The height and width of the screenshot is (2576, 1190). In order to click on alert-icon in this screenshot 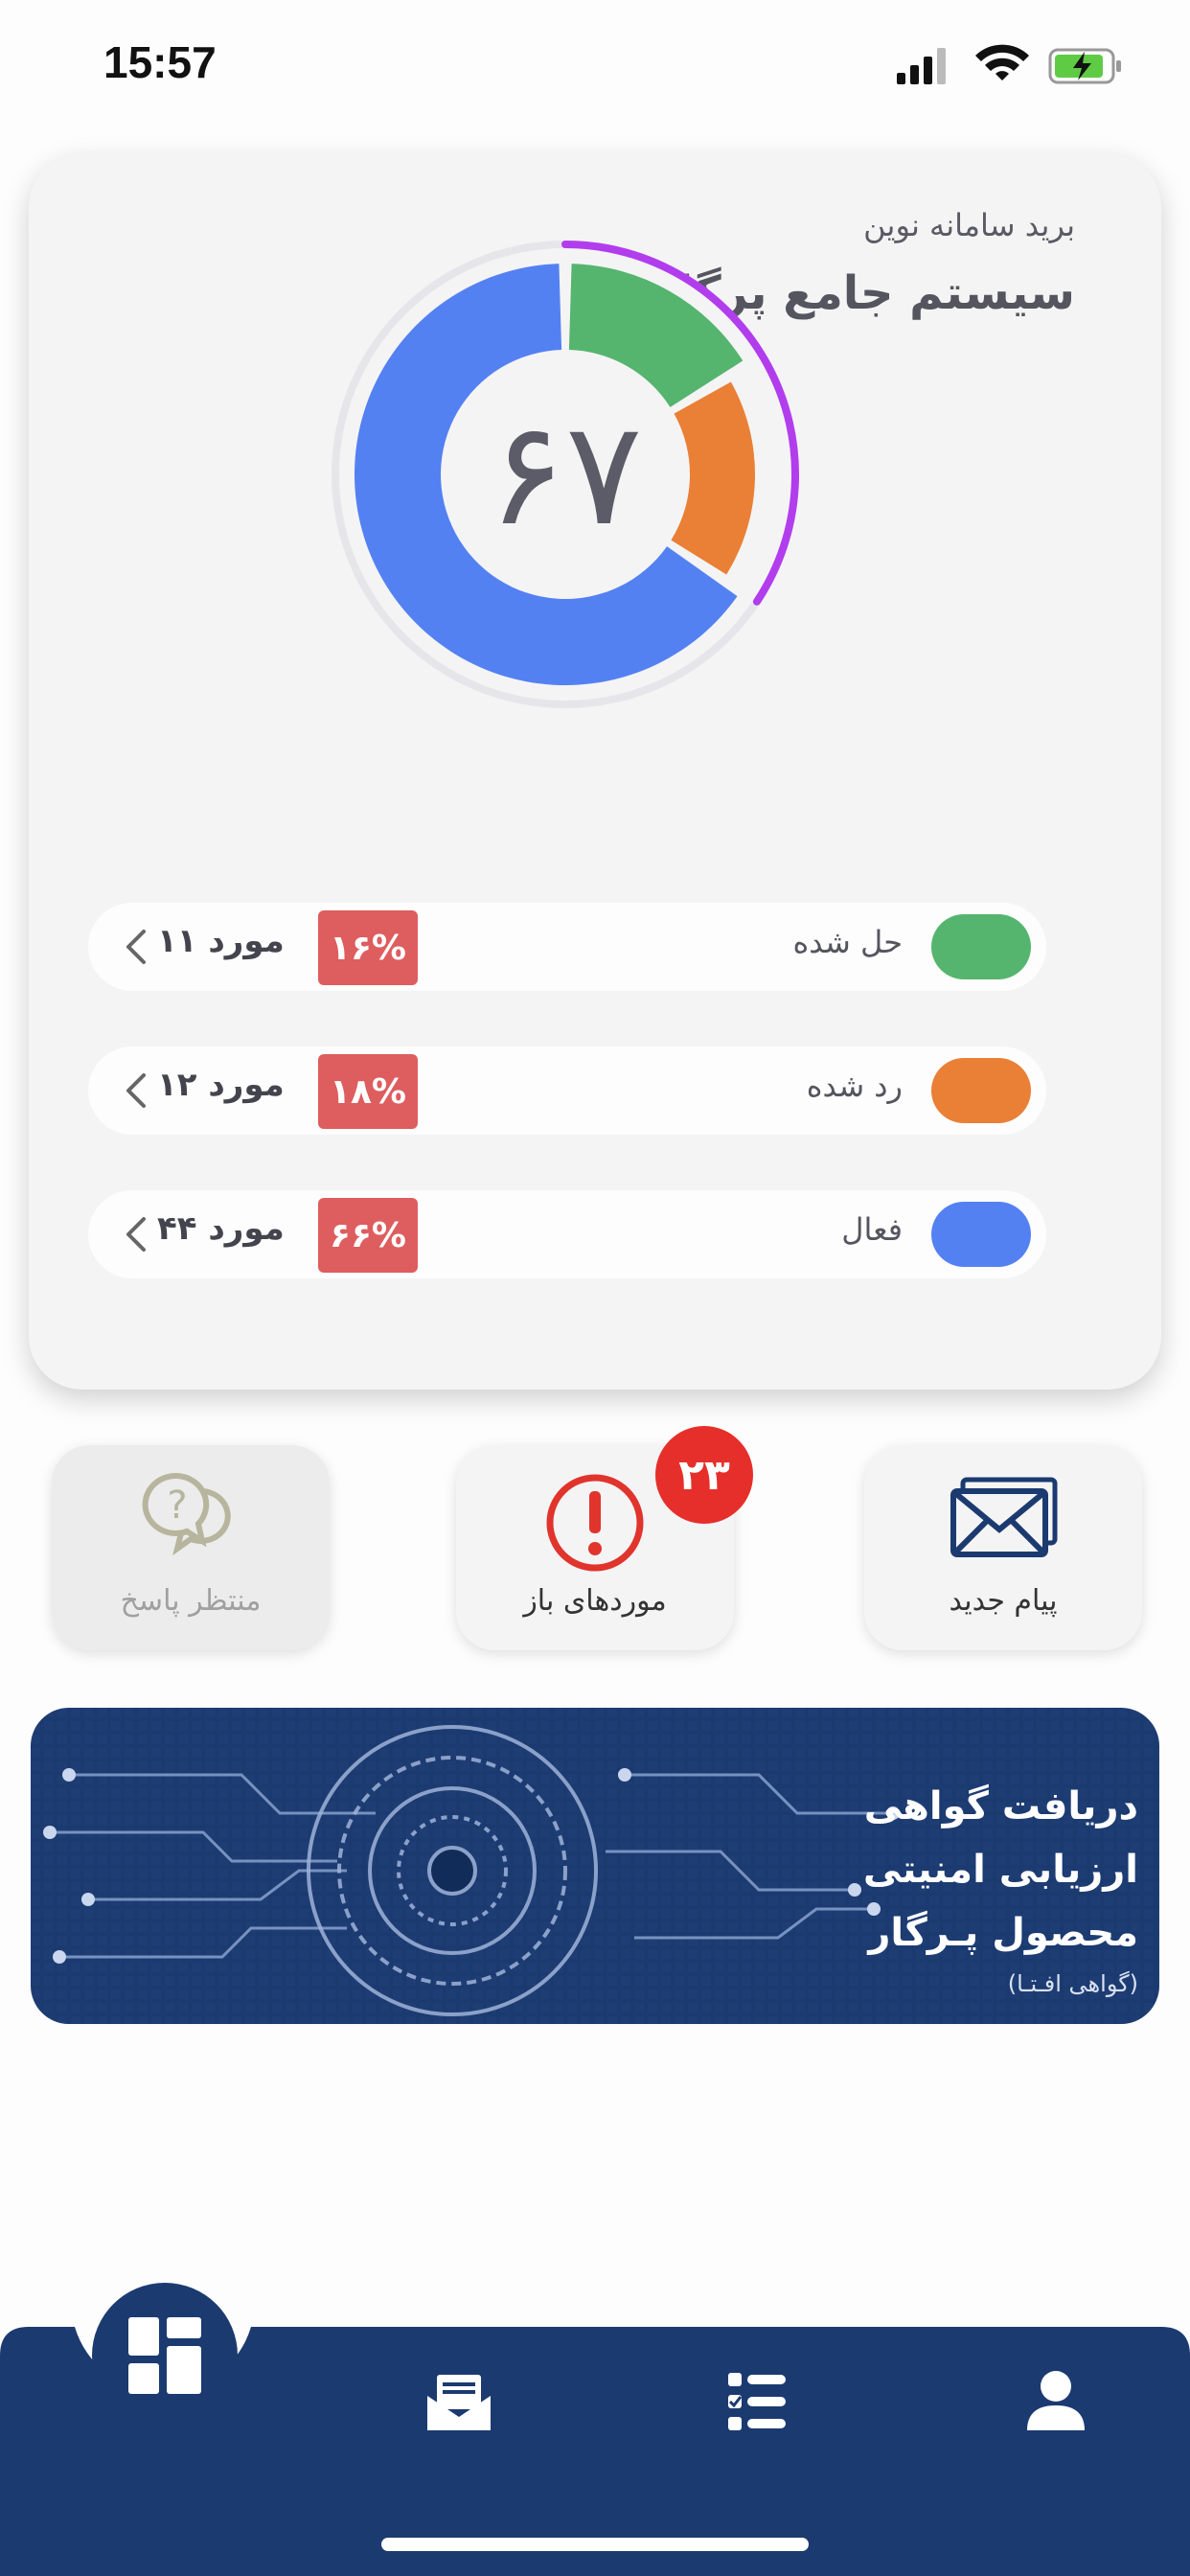, I will do `click(595, 1523)`.